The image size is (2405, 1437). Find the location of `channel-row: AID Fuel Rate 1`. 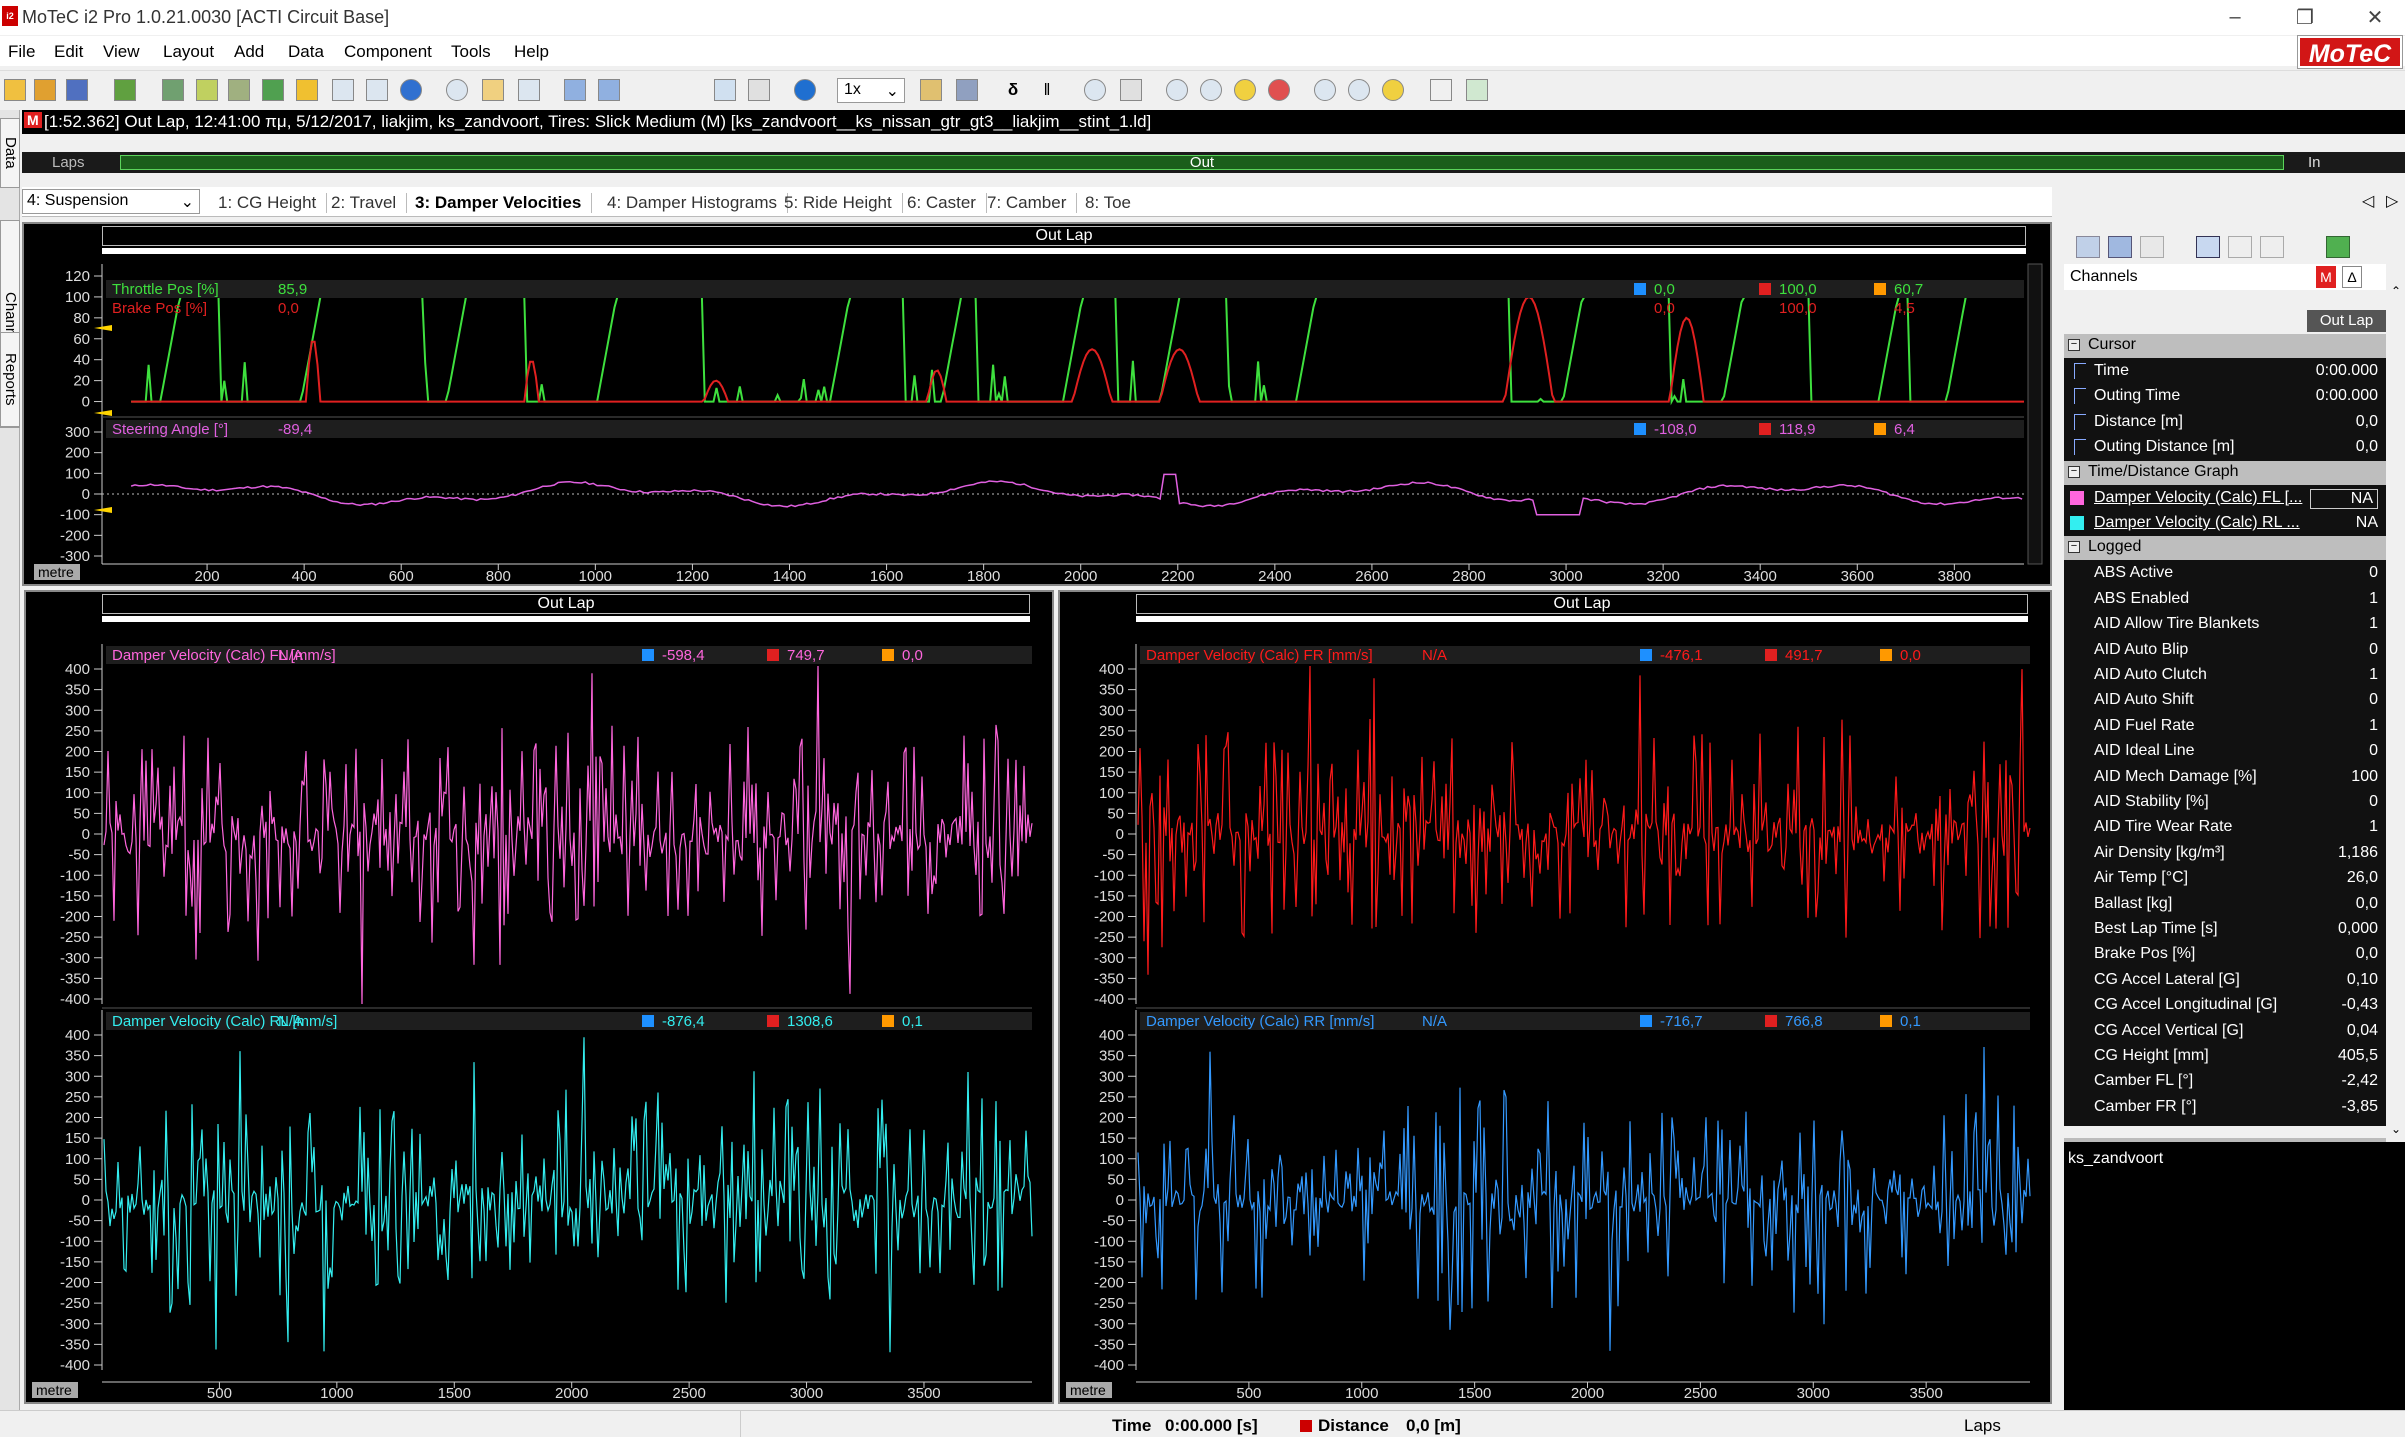

channel-row: AID Fuel Rate 1 is located at coordinates (2225, 726).